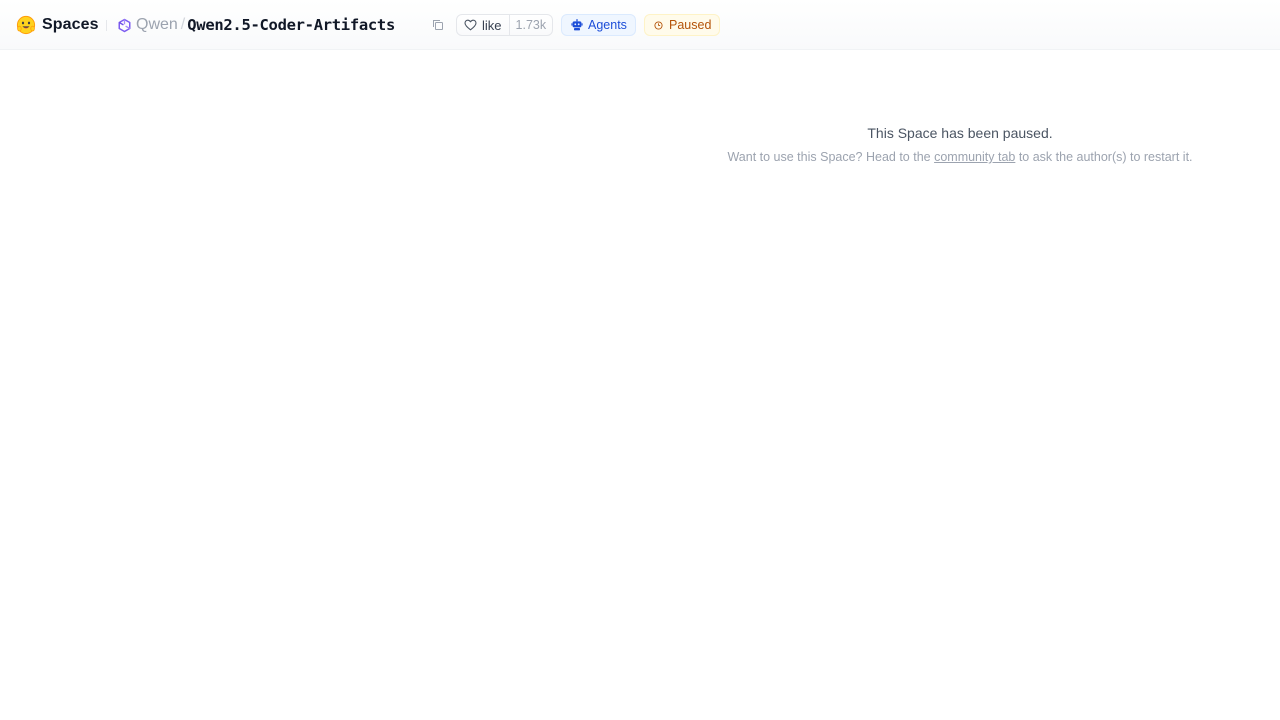 This screenshot has height=720, width=1280. I want to click on notice-suffix: to ask the author(s) to restart it., so click(1104, 157).